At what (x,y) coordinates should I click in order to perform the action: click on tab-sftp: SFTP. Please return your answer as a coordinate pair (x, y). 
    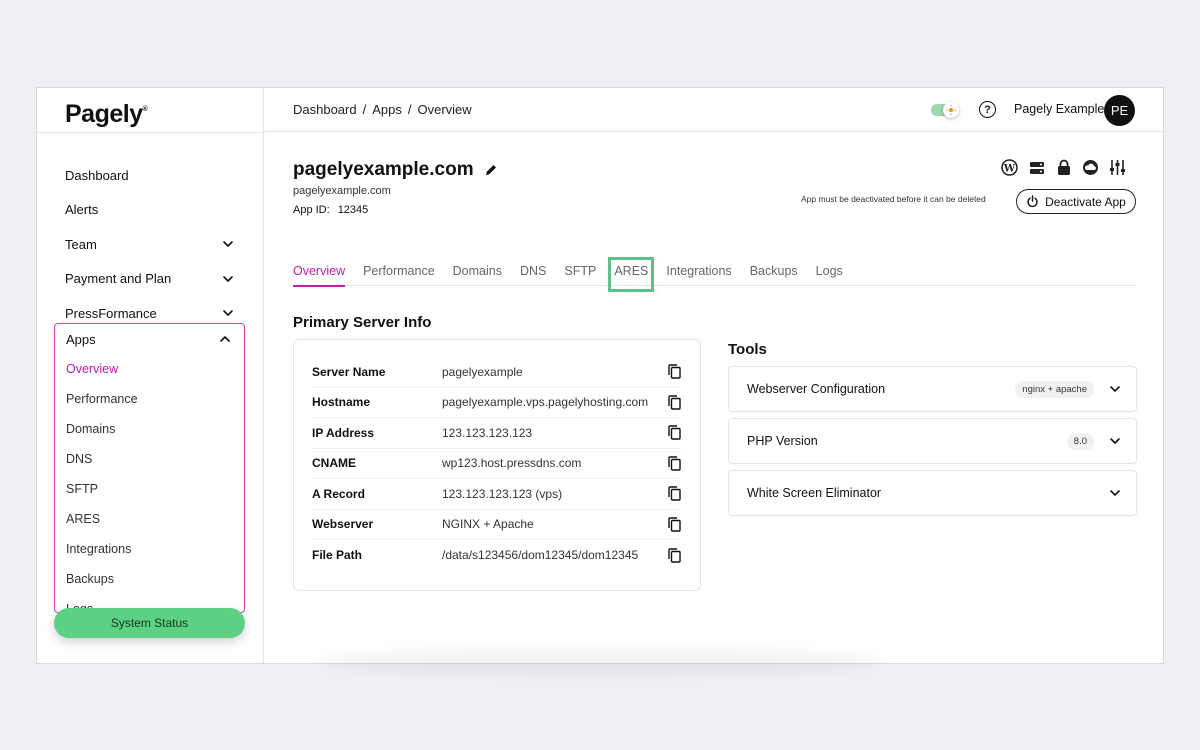
    Looking at the image, I should click on (580, 274).